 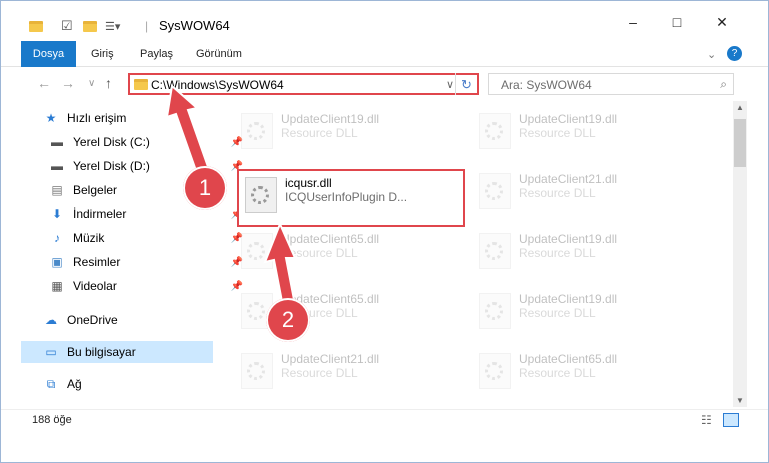 I want to click on help-icon: ?, so click(x=734, y=53).